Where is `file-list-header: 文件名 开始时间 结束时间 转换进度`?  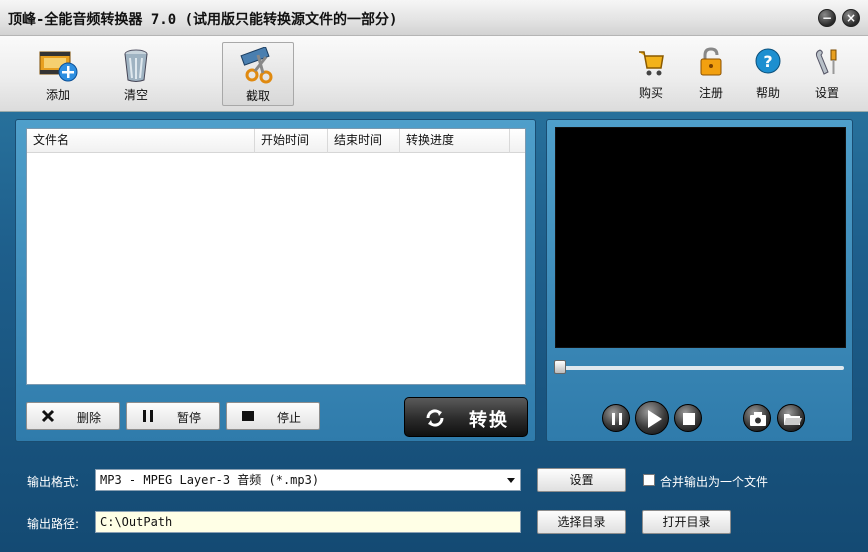 file-list-header: 文件名 开始时间 结束时间 转换进度 is located at coordinates (276, 141).